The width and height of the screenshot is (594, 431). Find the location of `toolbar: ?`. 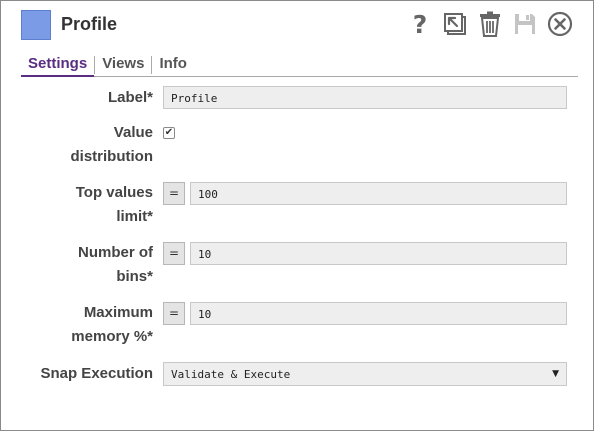

toolbar: ? is located at coordinates (490, 24).